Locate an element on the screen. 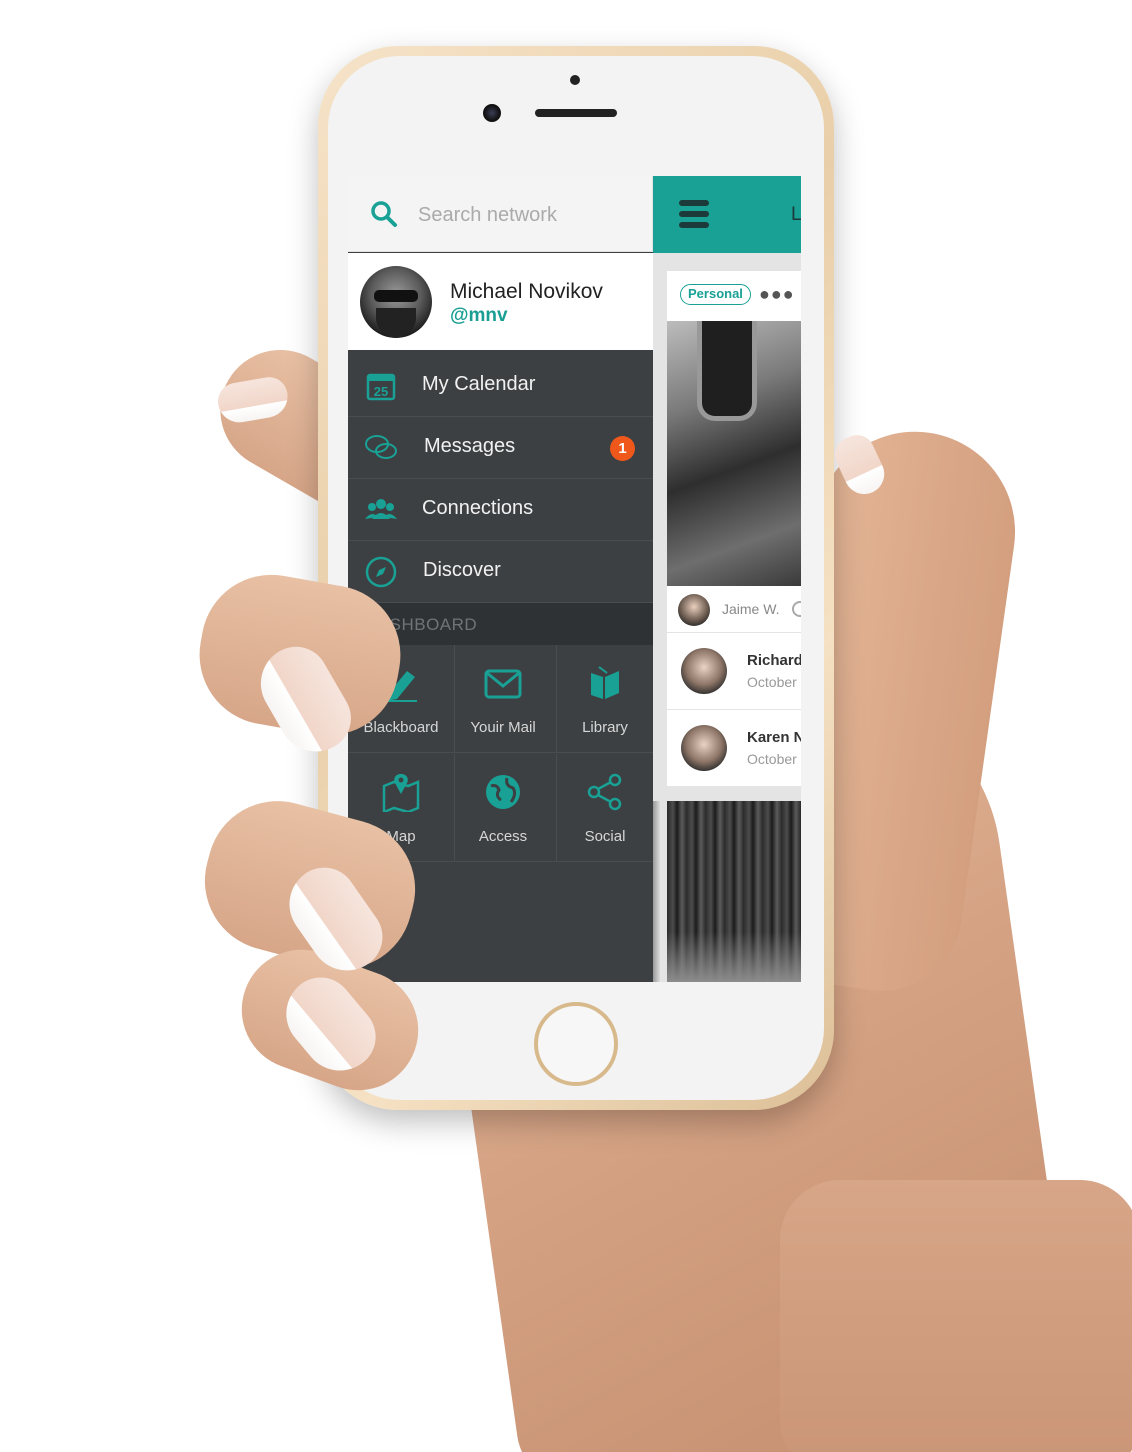  share-icon is located at coordinates (604, 792).